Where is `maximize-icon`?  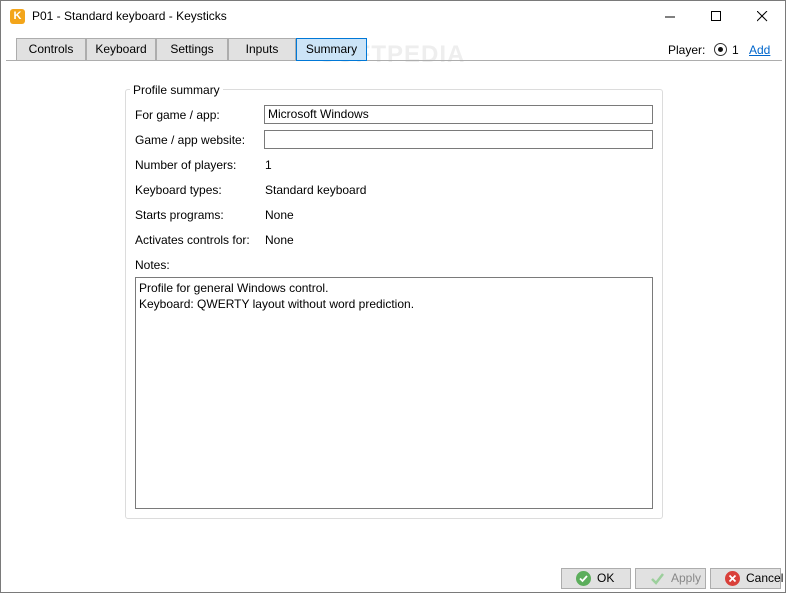
maximize-icon is located at coordinates (716, 16).